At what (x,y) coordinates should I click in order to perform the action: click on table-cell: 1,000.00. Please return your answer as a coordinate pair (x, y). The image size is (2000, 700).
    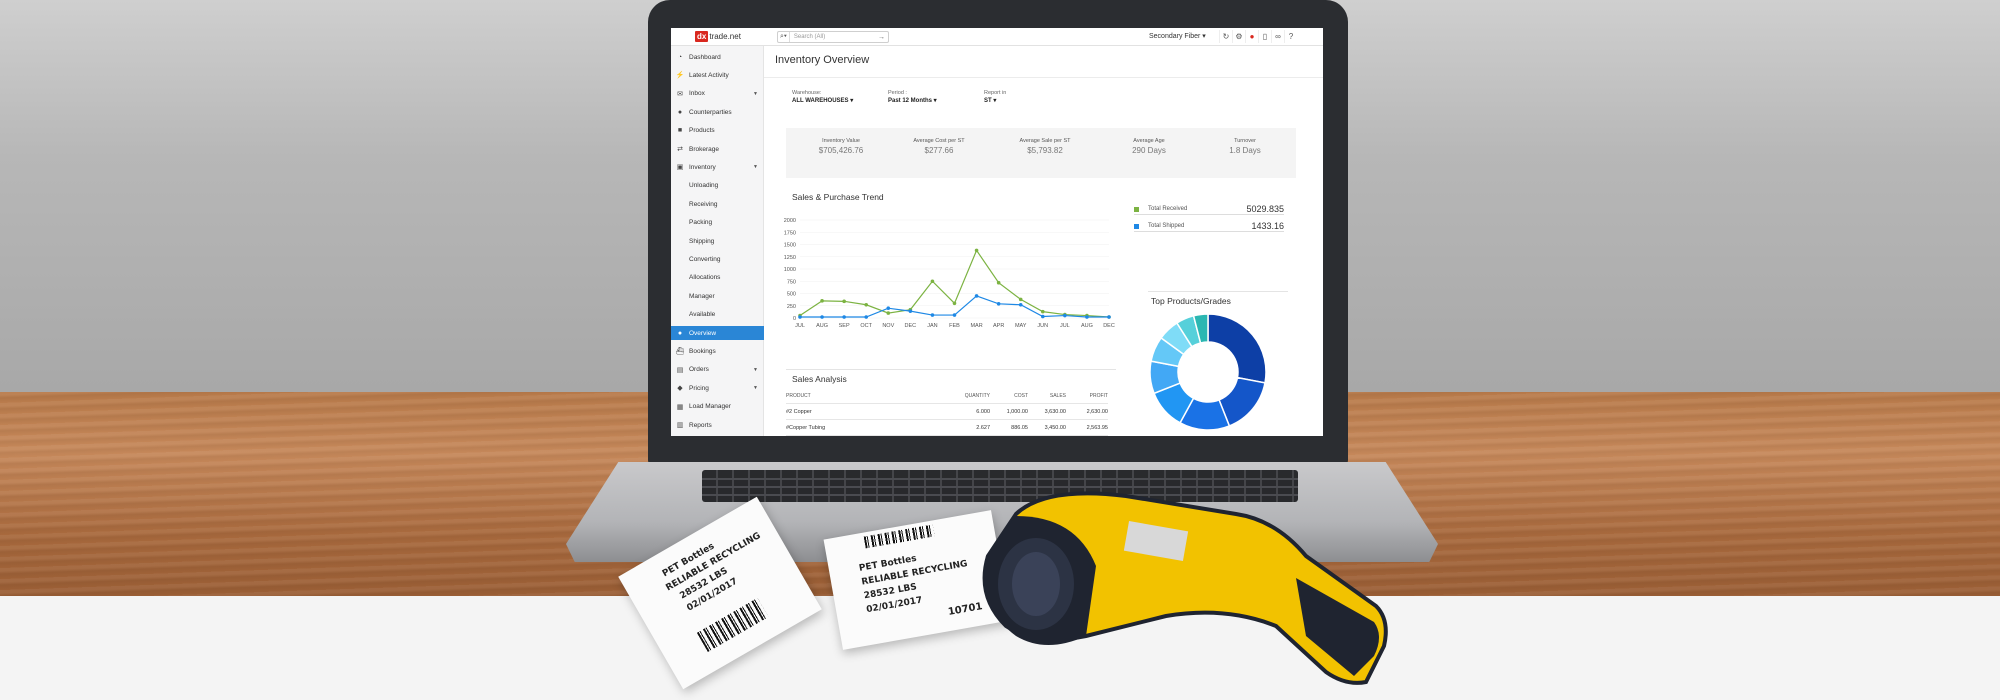
    Looking at the image, I should click on (1017, 411).